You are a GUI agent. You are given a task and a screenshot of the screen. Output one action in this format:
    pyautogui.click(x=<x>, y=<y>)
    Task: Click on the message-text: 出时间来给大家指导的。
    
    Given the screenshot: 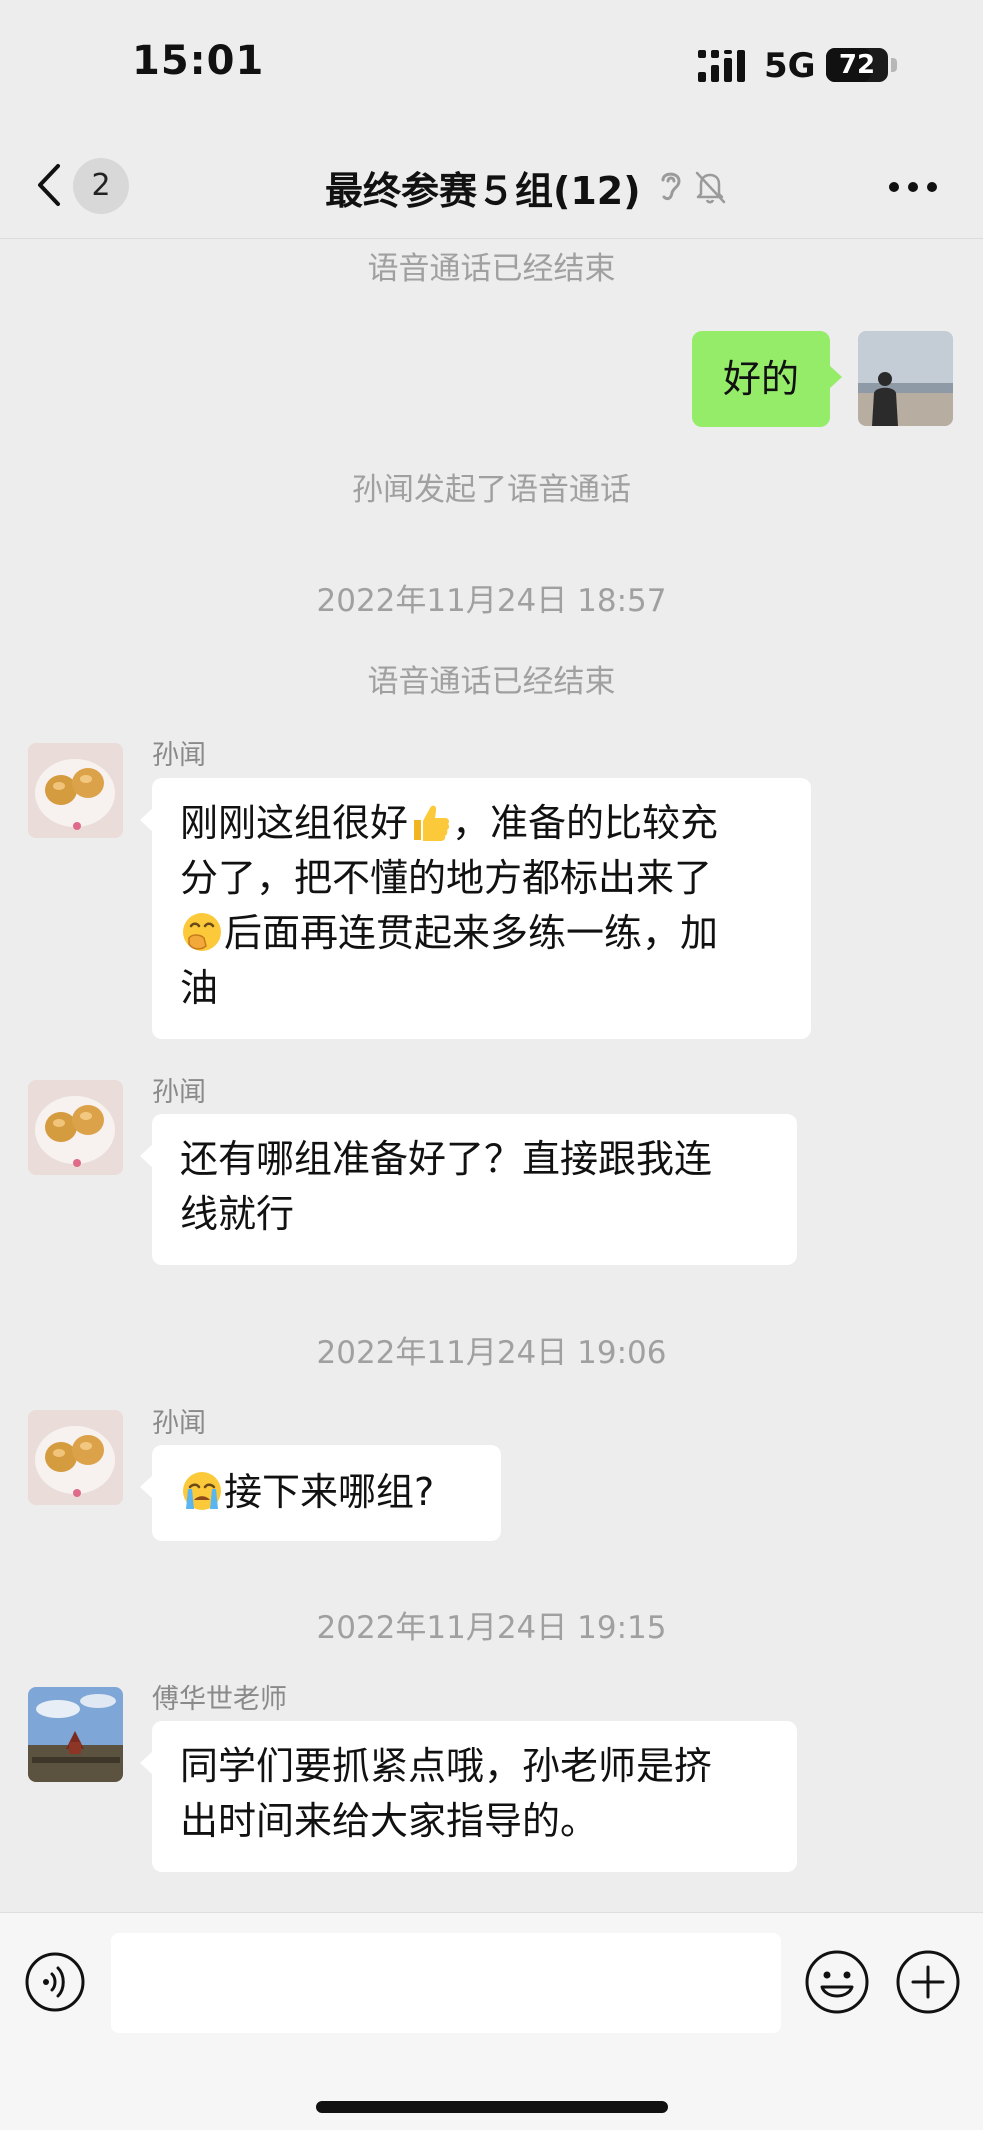 What is the action you would take?
    pyautogui.click(x=389, y=1821)
    